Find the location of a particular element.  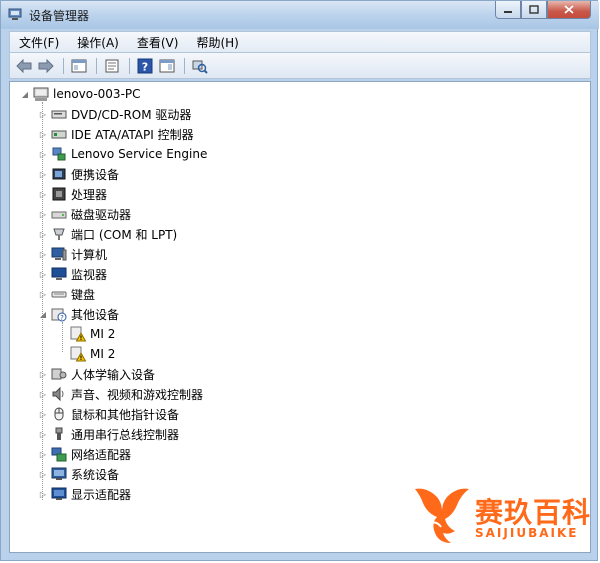

scan-hardware-changes-icon is located at coordinates (200, 67).